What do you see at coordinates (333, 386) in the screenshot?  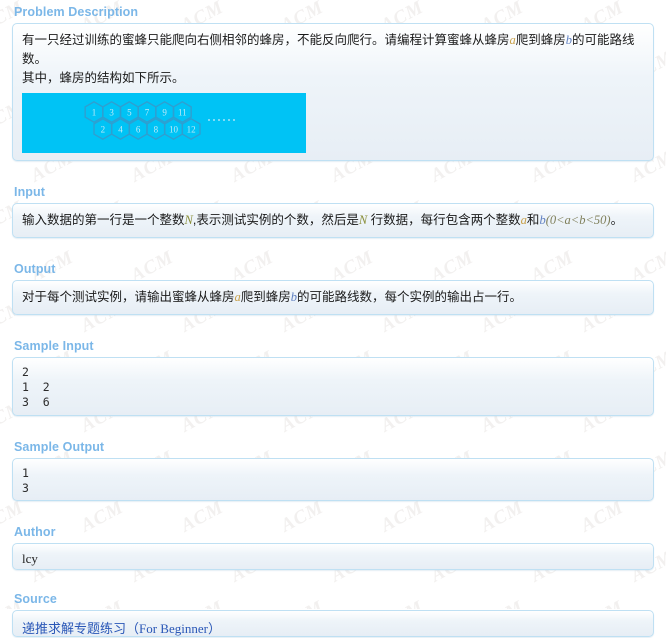 I see `sample-input-panel: 2 1 2 3 6` at bounding box center [333, 386].